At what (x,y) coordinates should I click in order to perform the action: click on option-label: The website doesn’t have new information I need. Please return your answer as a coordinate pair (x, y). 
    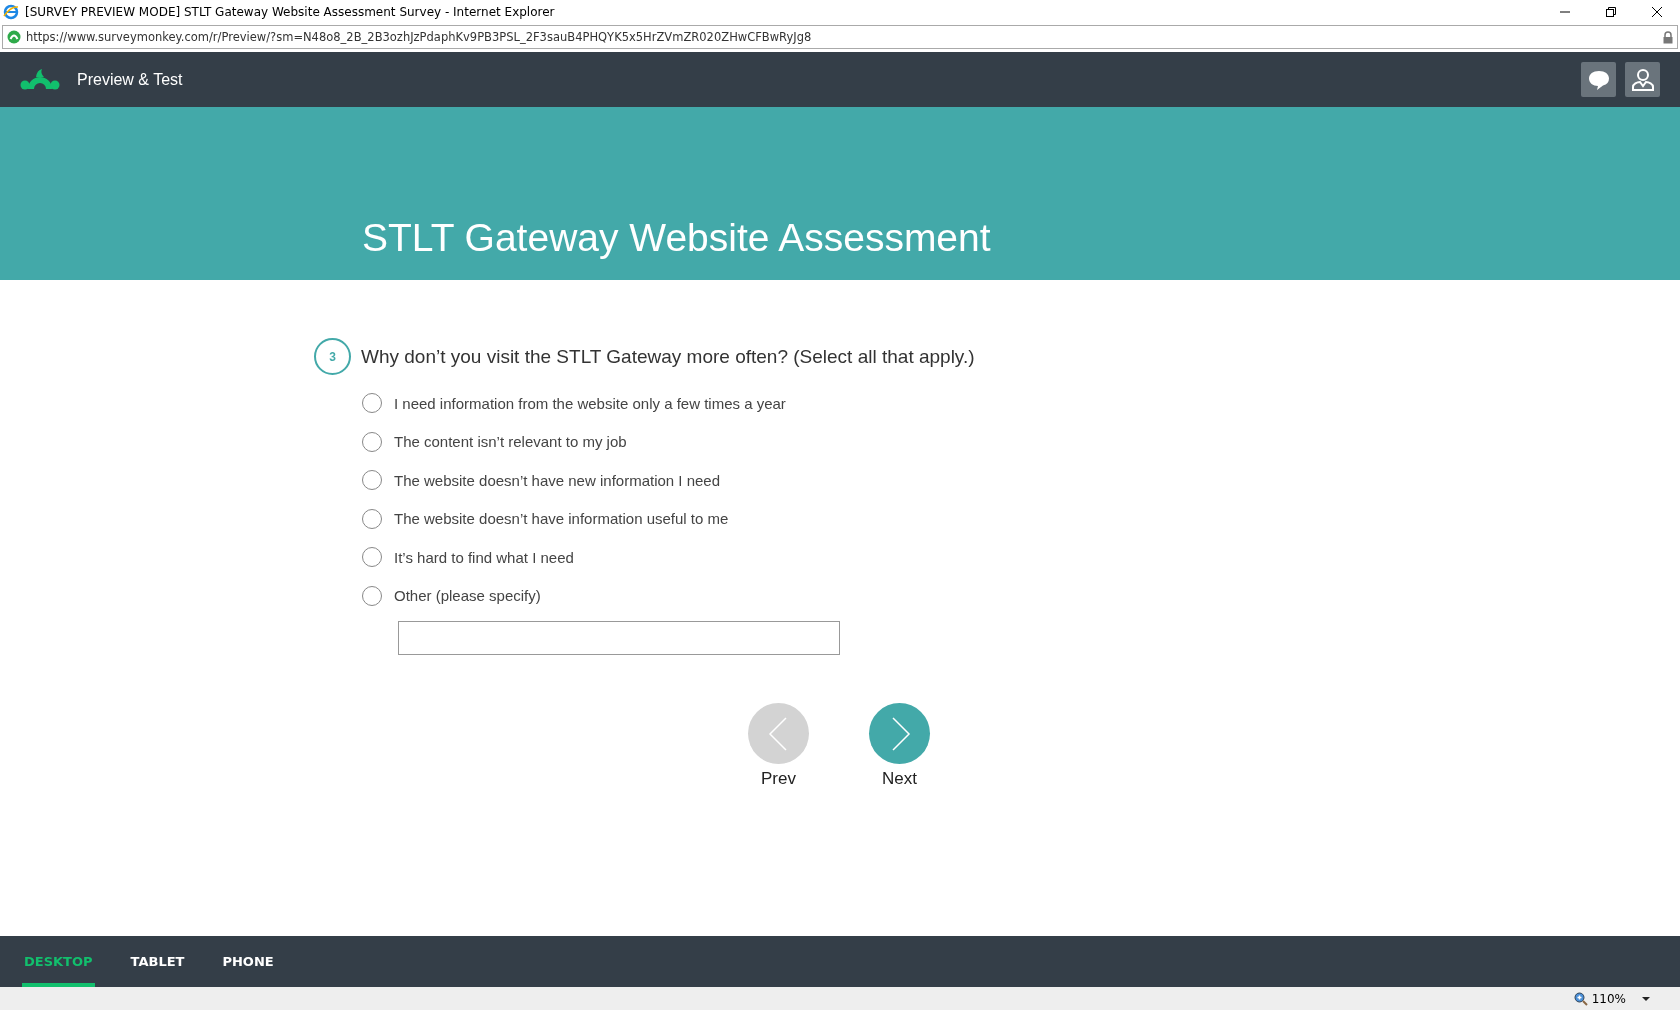
    Looking at the image, I should click on (557, 480).